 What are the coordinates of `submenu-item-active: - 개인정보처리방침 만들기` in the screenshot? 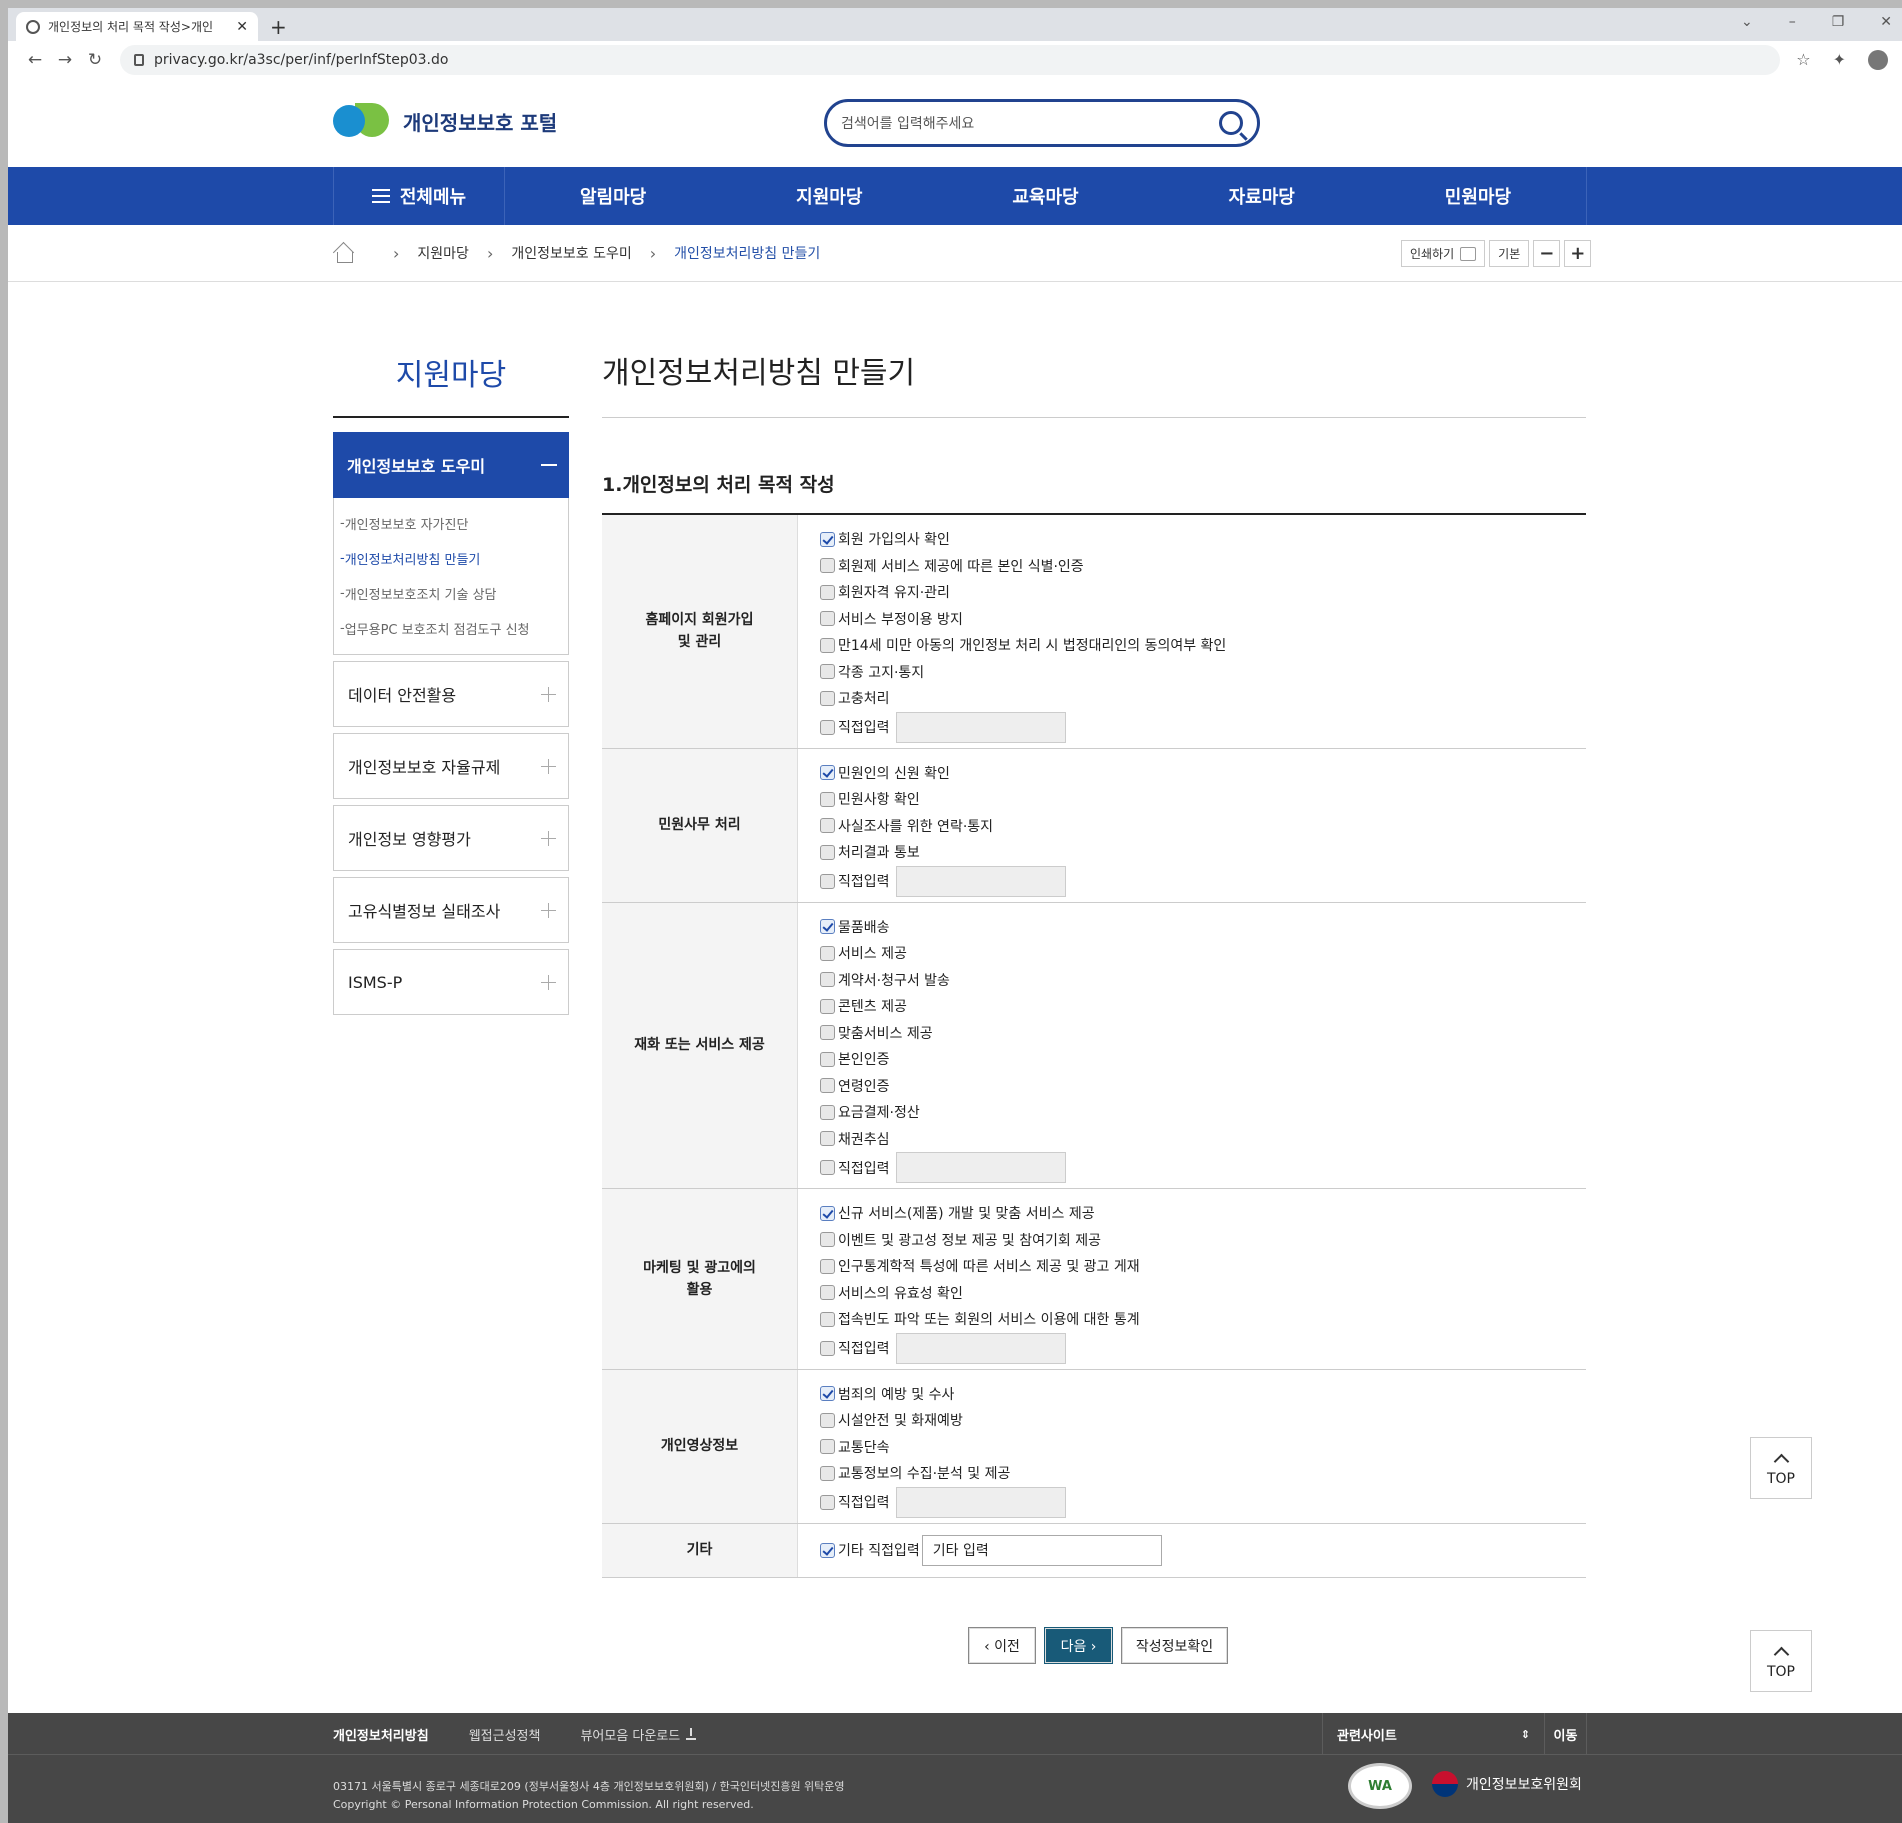 It's located at (451, 558).